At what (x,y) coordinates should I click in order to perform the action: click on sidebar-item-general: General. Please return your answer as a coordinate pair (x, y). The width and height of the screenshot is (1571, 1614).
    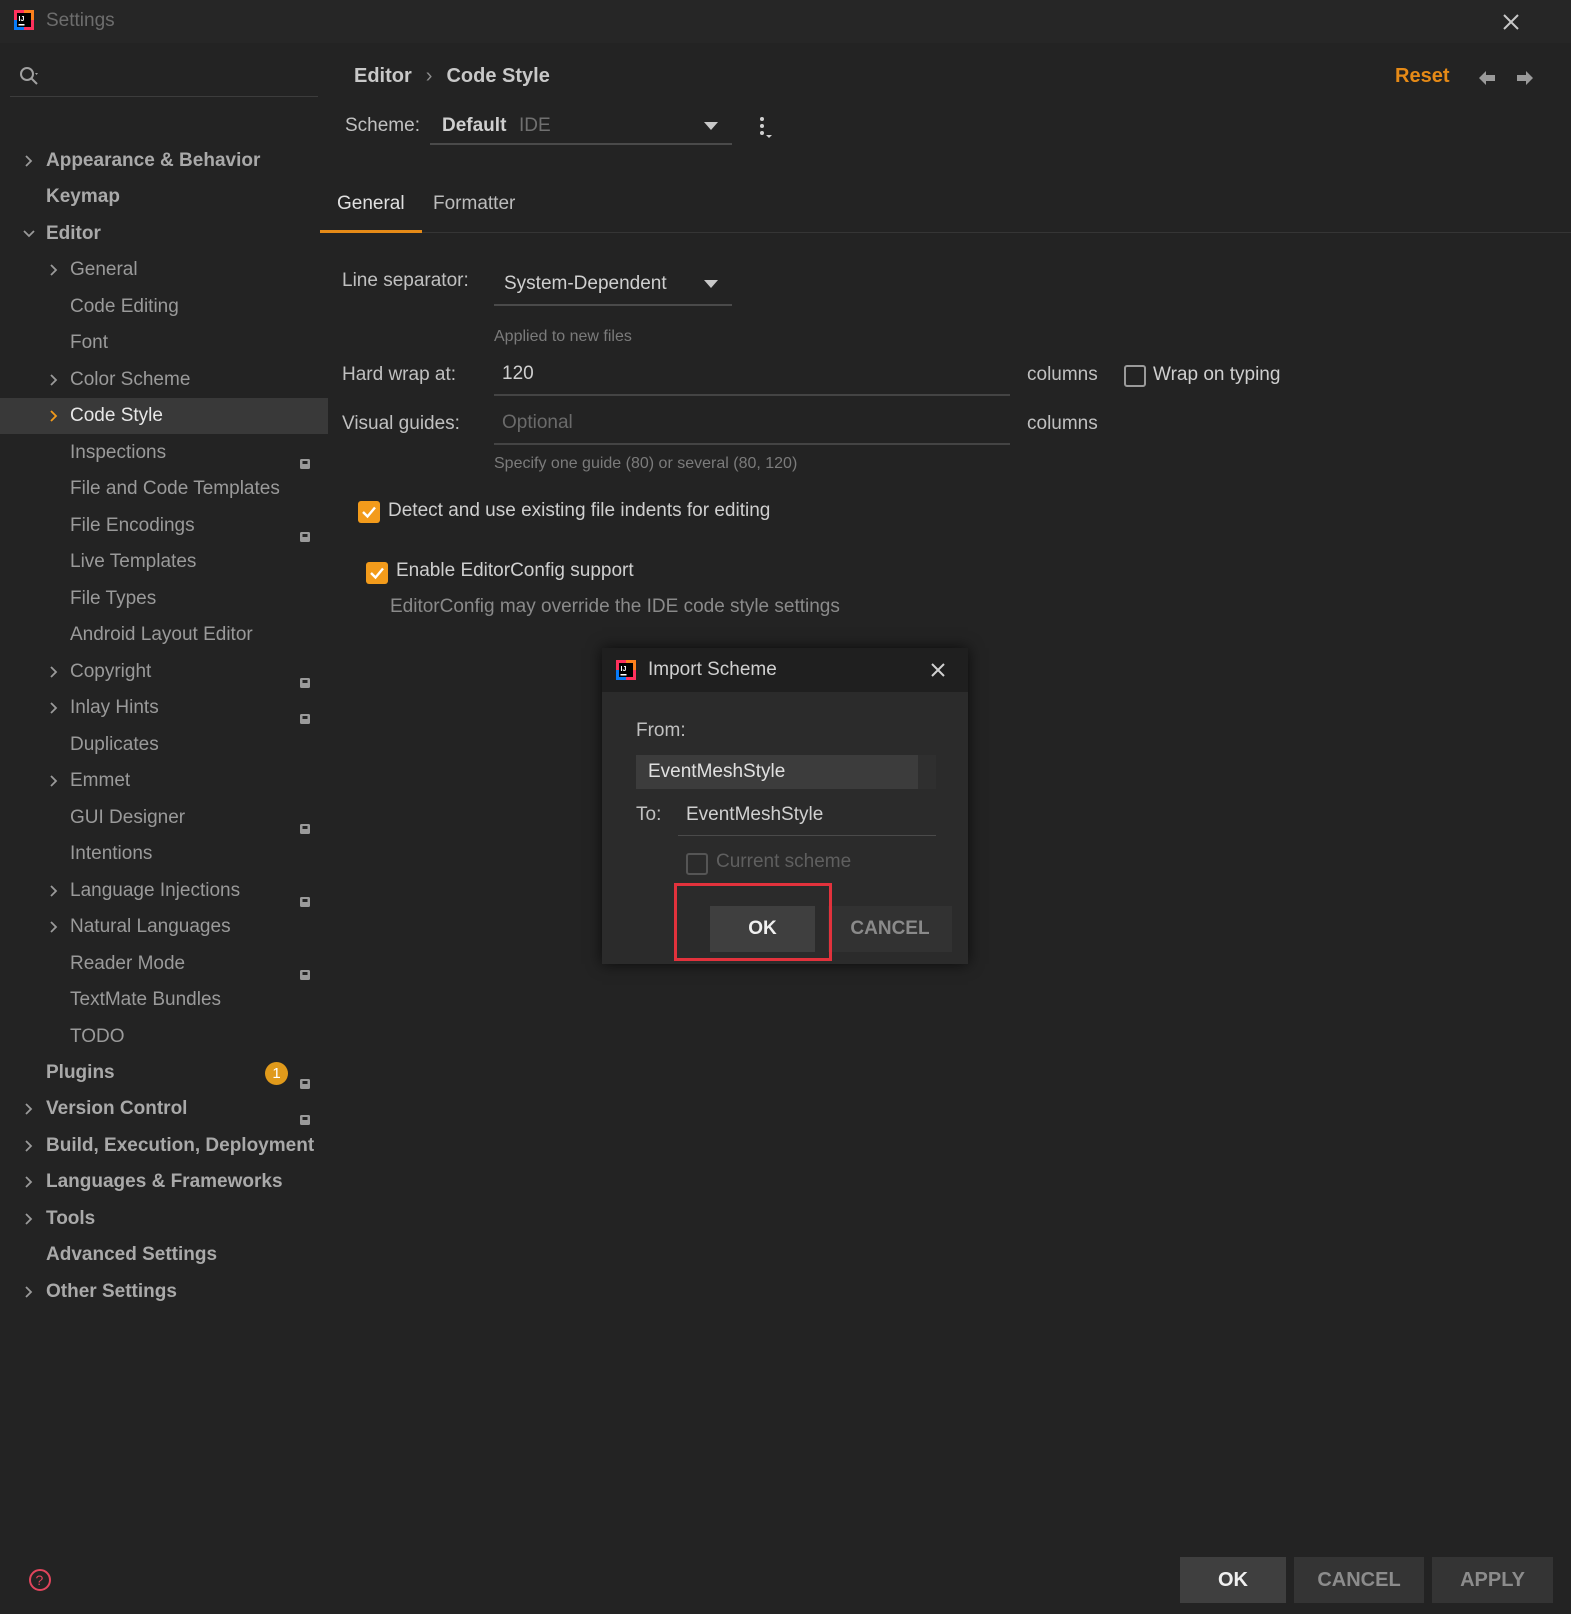
    Looking at the image, I should click on (164, 270).